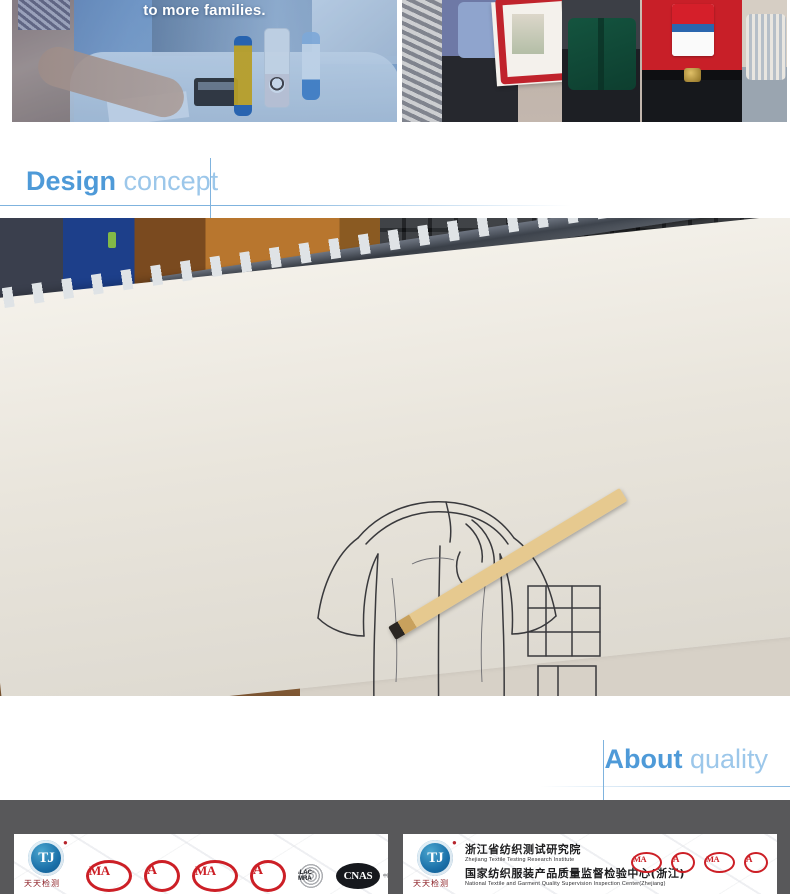  What do you see at coordinates (535, 205) in the screenshot?
I see `design-header-rule-fade` at bounding box center [535, 205].